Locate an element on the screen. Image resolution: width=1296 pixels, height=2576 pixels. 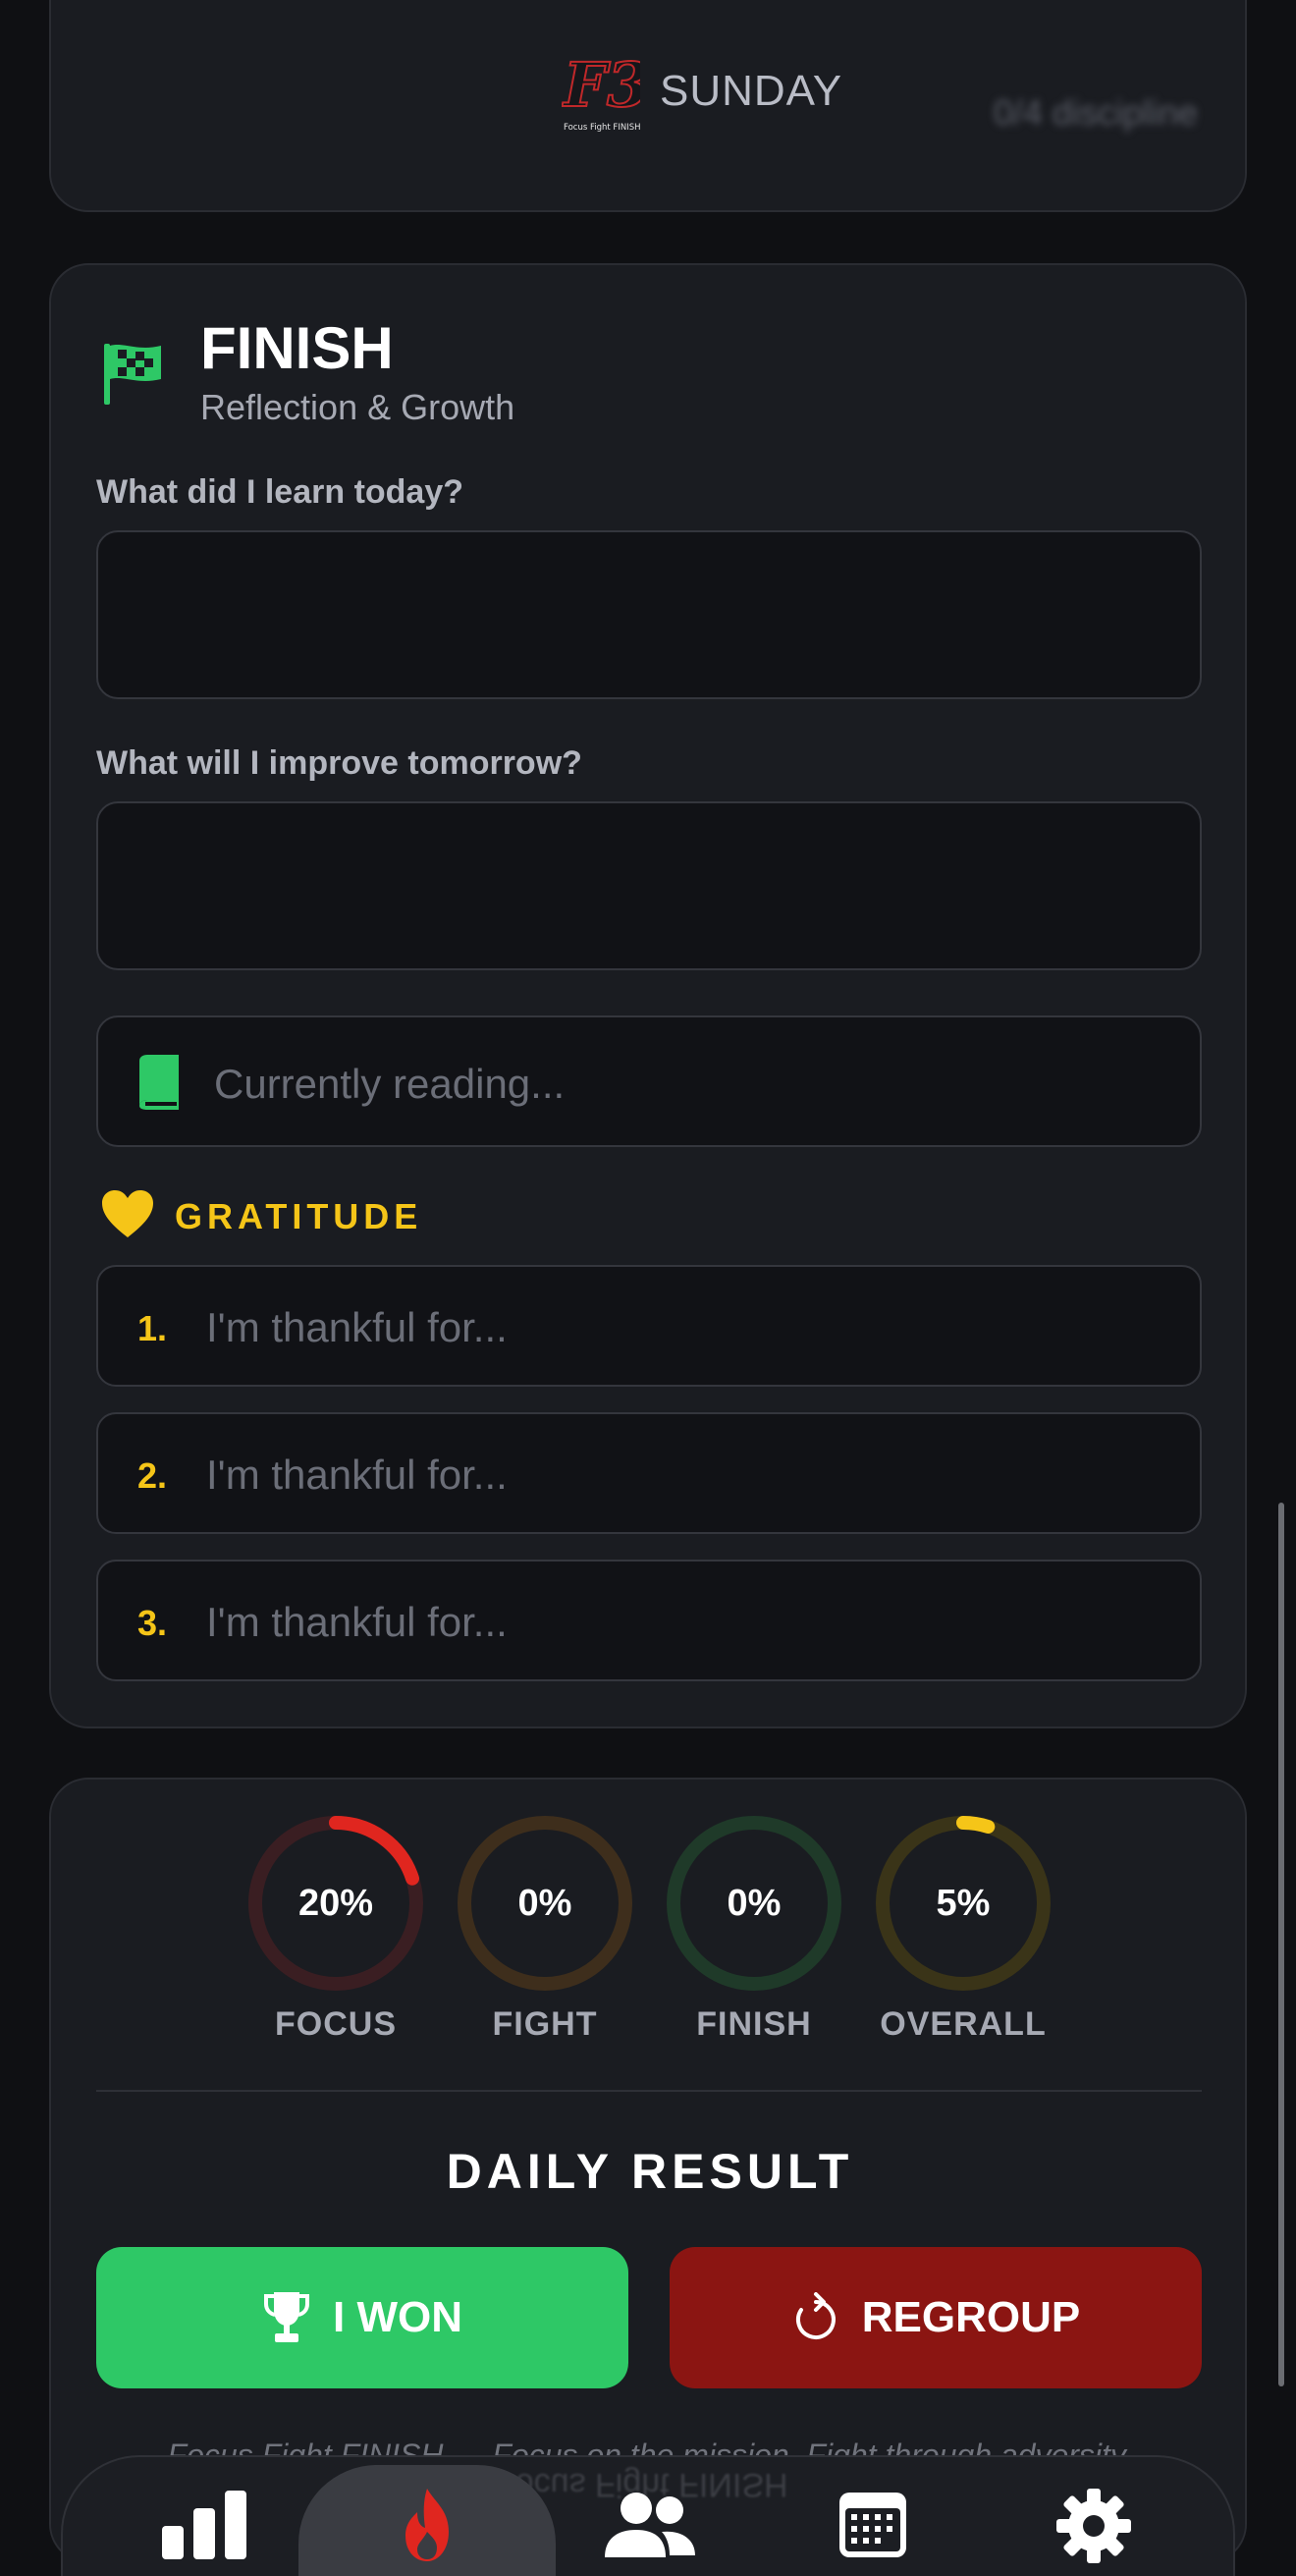
divider is located at coordinates (649, 2091).